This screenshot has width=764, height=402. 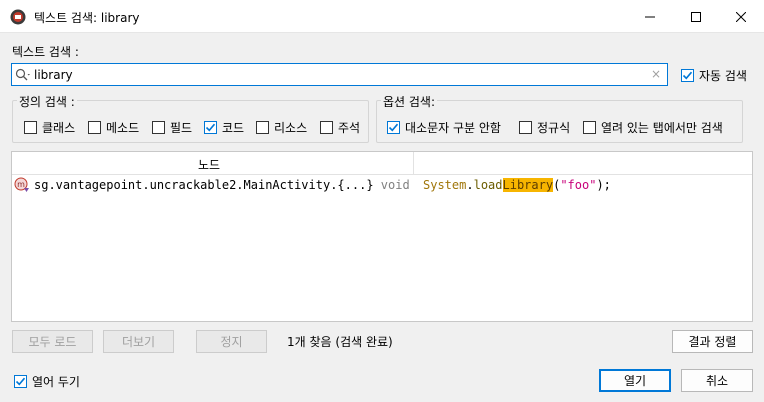 I want to click on minimize-icon, so click(x=650, y=16).